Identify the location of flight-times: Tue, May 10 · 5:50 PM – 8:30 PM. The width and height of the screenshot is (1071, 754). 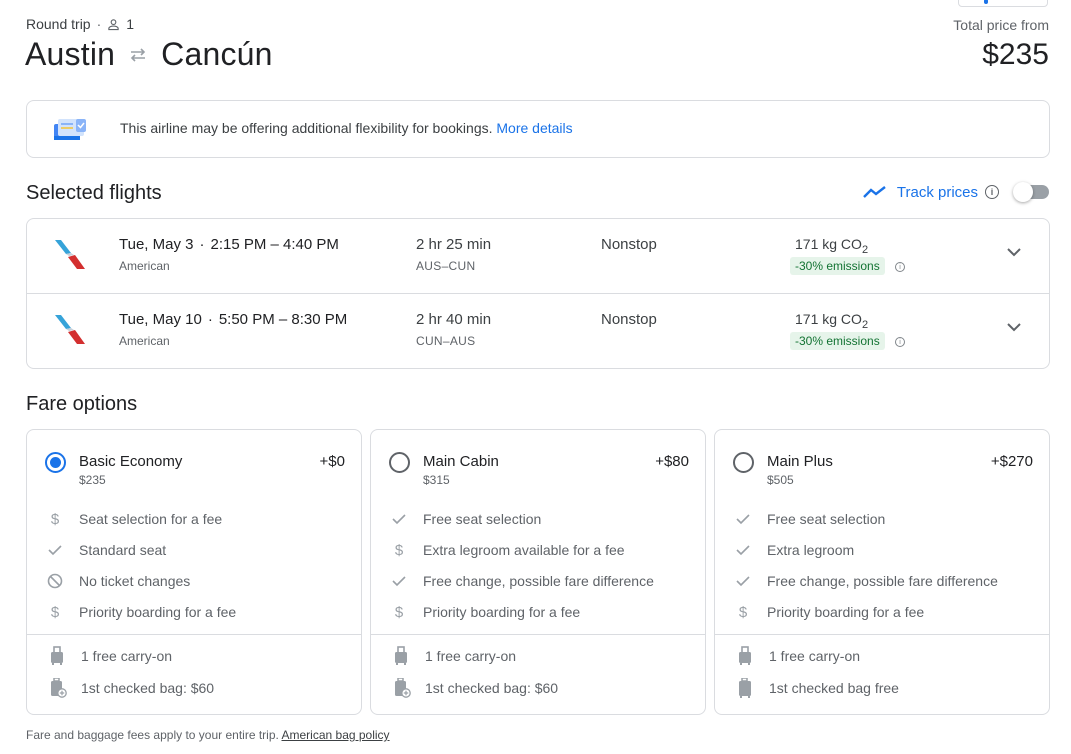
(233, 319).